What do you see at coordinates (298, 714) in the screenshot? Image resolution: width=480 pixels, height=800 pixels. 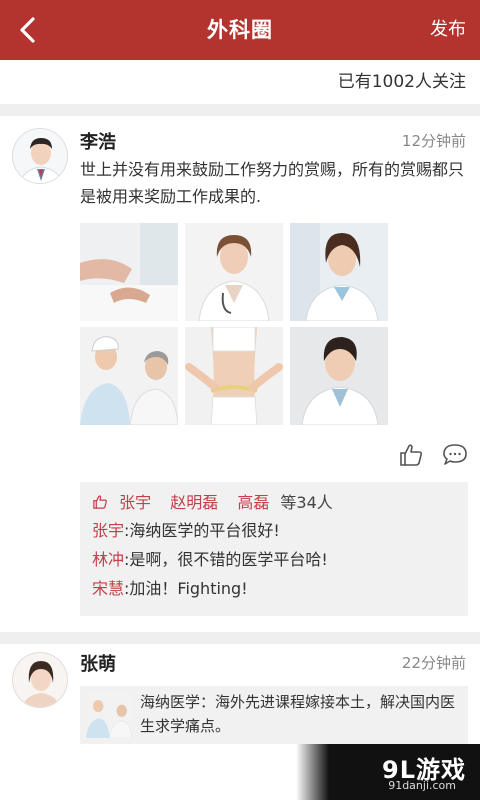 I see `shared-text: 海纳医学：海外先进课程嫁接本土，解决国内医生求学痛点。` at bounding box center [298, 714].